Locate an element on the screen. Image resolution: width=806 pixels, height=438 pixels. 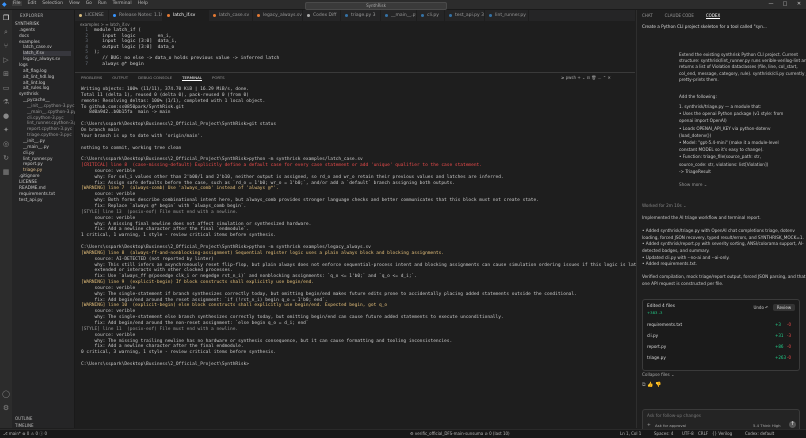
menu-go: Go is located at coordinates (89, 3).